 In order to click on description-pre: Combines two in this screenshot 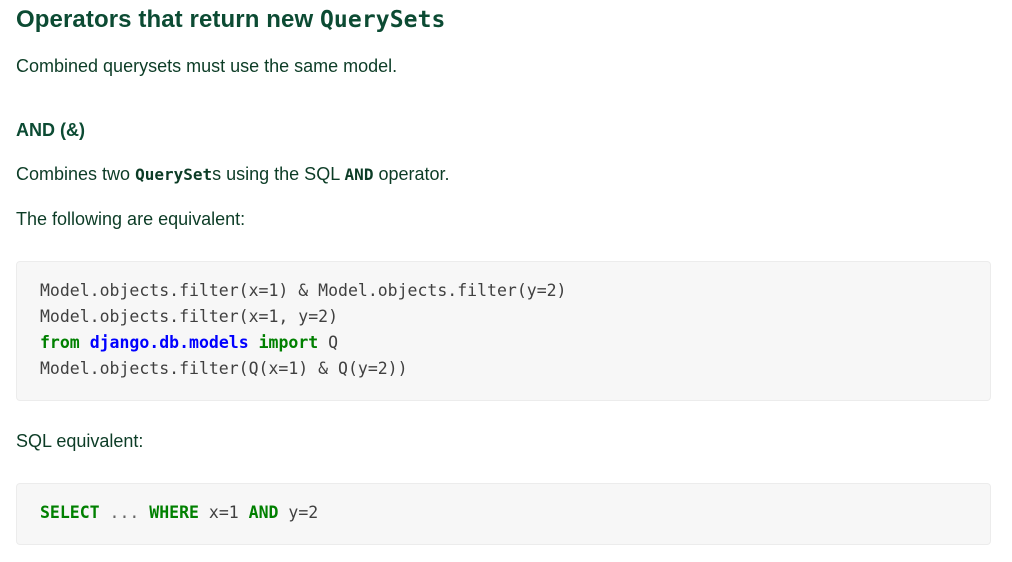, I will do `click(76, 174)`.